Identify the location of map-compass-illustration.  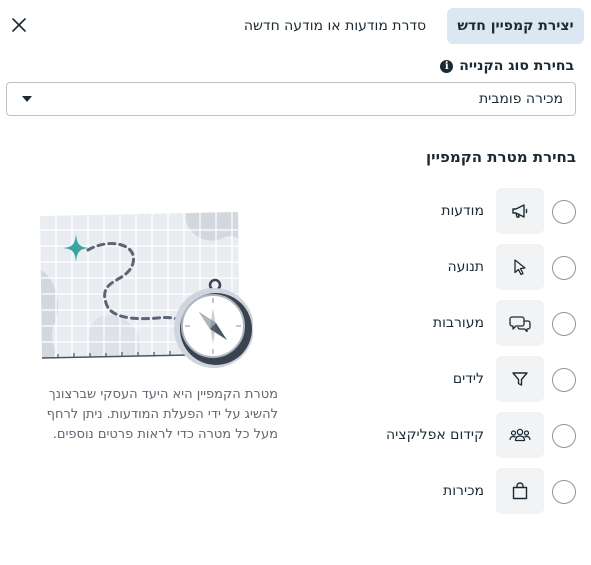
(146, 288).